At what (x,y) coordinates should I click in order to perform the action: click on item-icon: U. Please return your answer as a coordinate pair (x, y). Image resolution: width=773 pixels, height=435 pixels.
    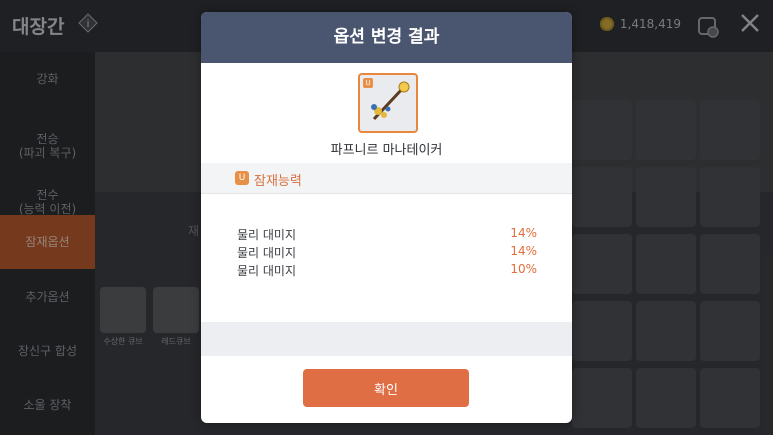
    Looking at the image, I should click on (388, 103).